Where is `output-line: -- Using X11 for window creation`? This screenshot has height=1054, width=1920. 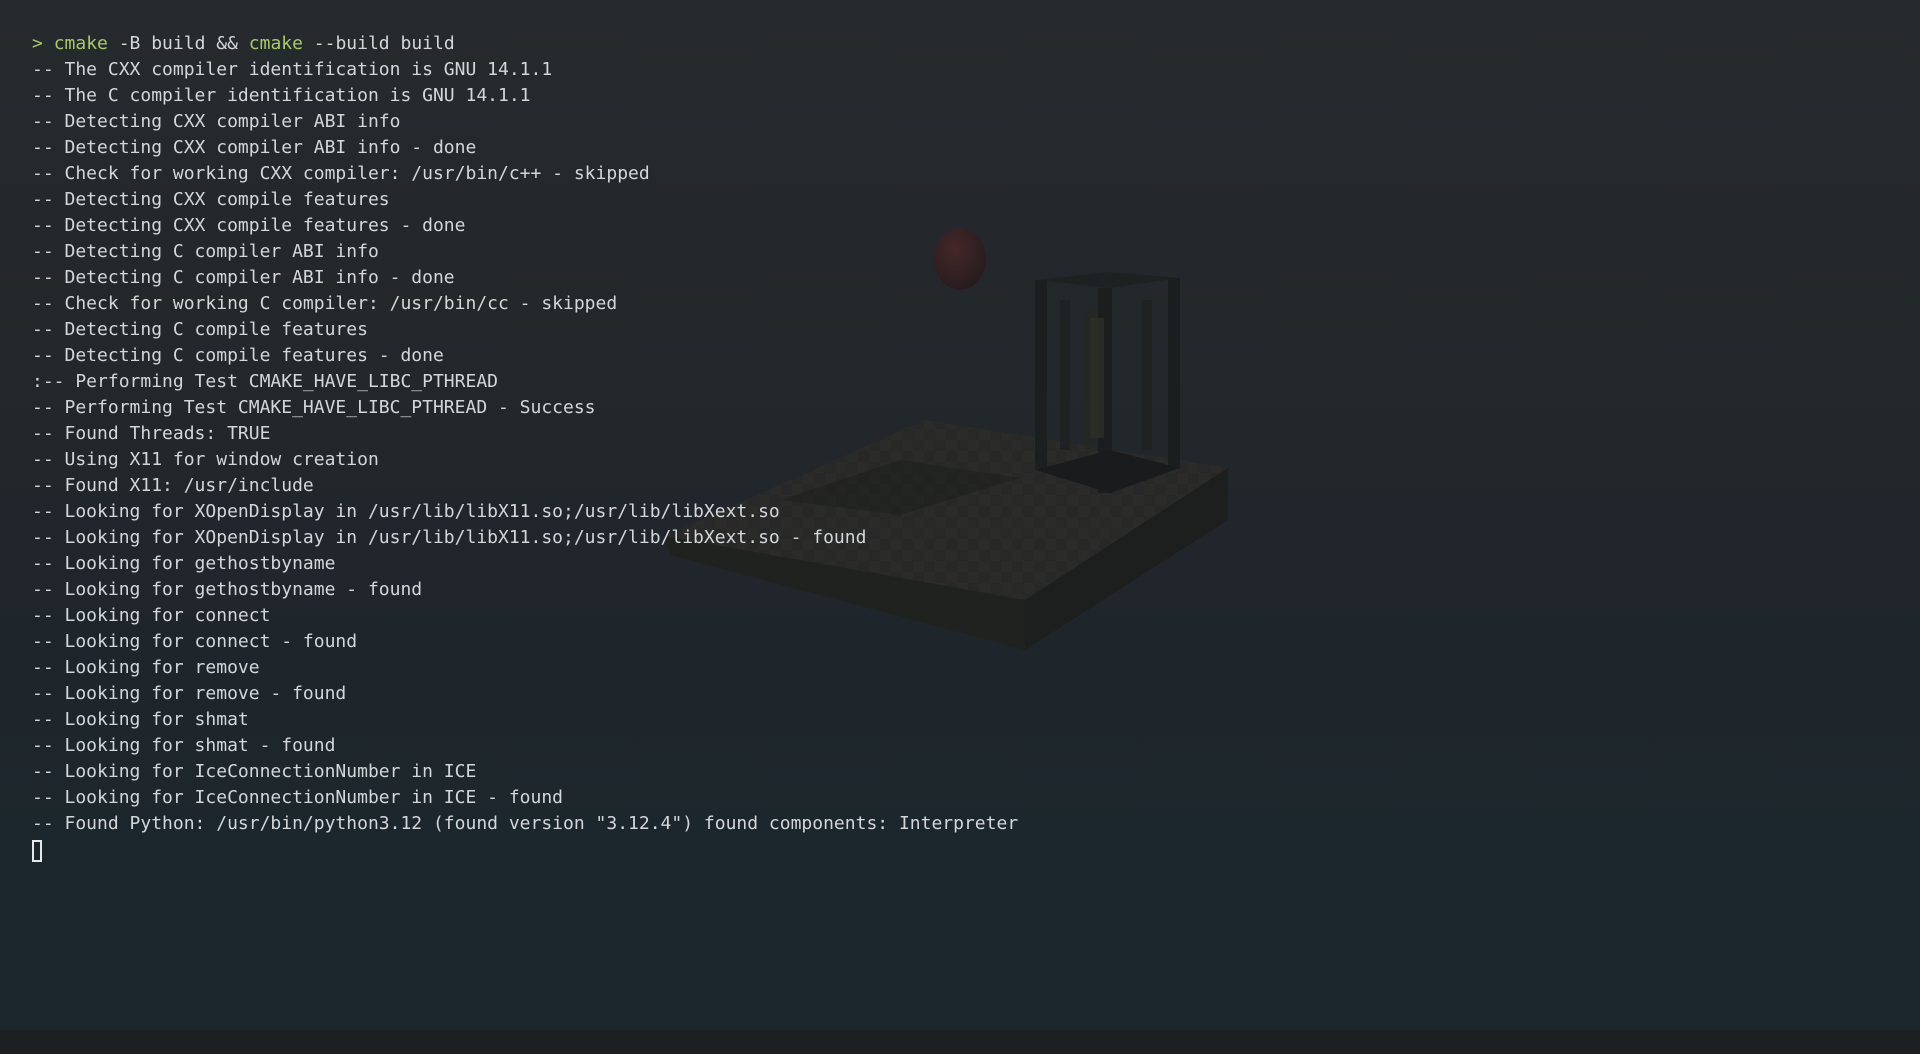 output-line: -- Using X11 for window creation is located at coordinates (205, 459).